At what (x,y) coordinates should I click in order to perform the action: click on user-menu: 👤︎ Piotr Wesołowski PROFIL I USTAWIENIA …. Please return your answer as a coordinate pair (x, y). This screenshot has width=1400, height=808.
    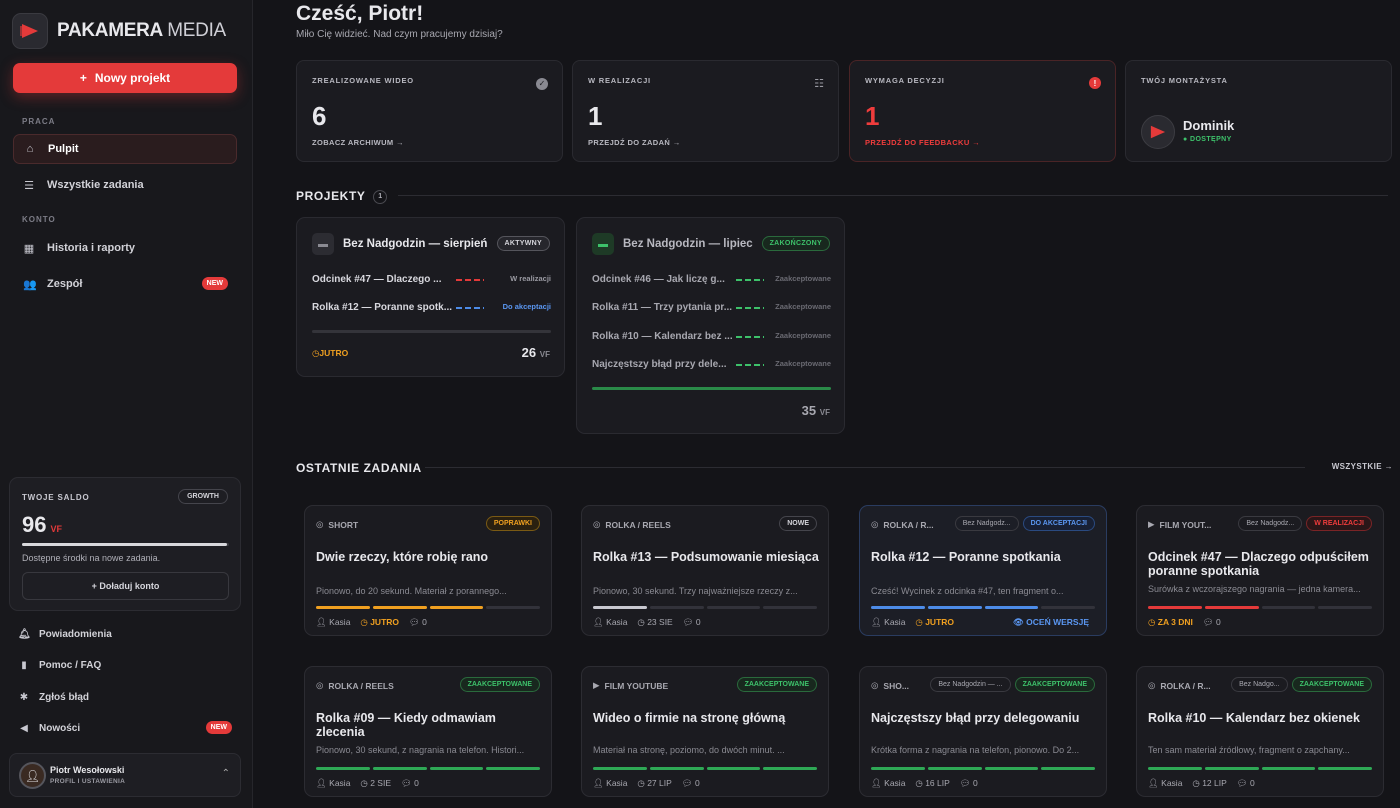
    Looking at the image, I should click on (125, 775).